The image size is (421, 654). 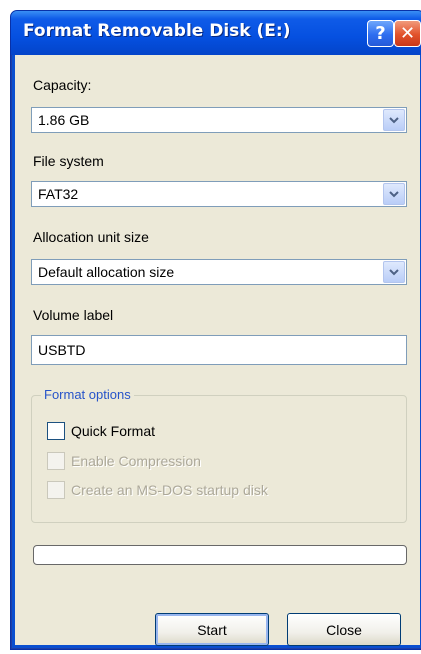 I want to click on close-icon: ✕, so click(x=407, y=33).